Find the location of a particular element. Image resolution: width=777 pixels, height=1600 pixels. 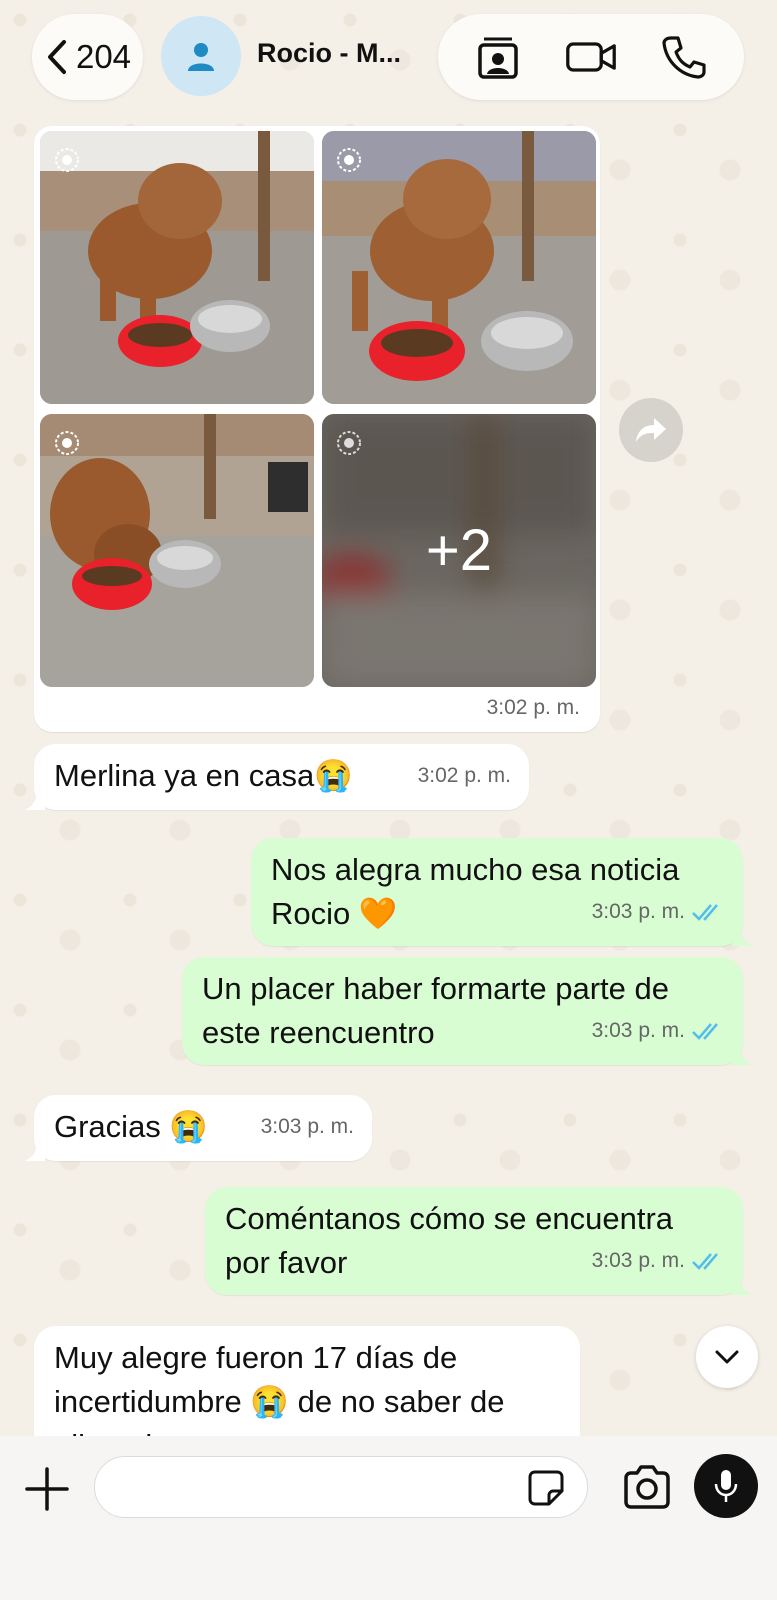

back-button: 204 is located at coordinates (87, 57).